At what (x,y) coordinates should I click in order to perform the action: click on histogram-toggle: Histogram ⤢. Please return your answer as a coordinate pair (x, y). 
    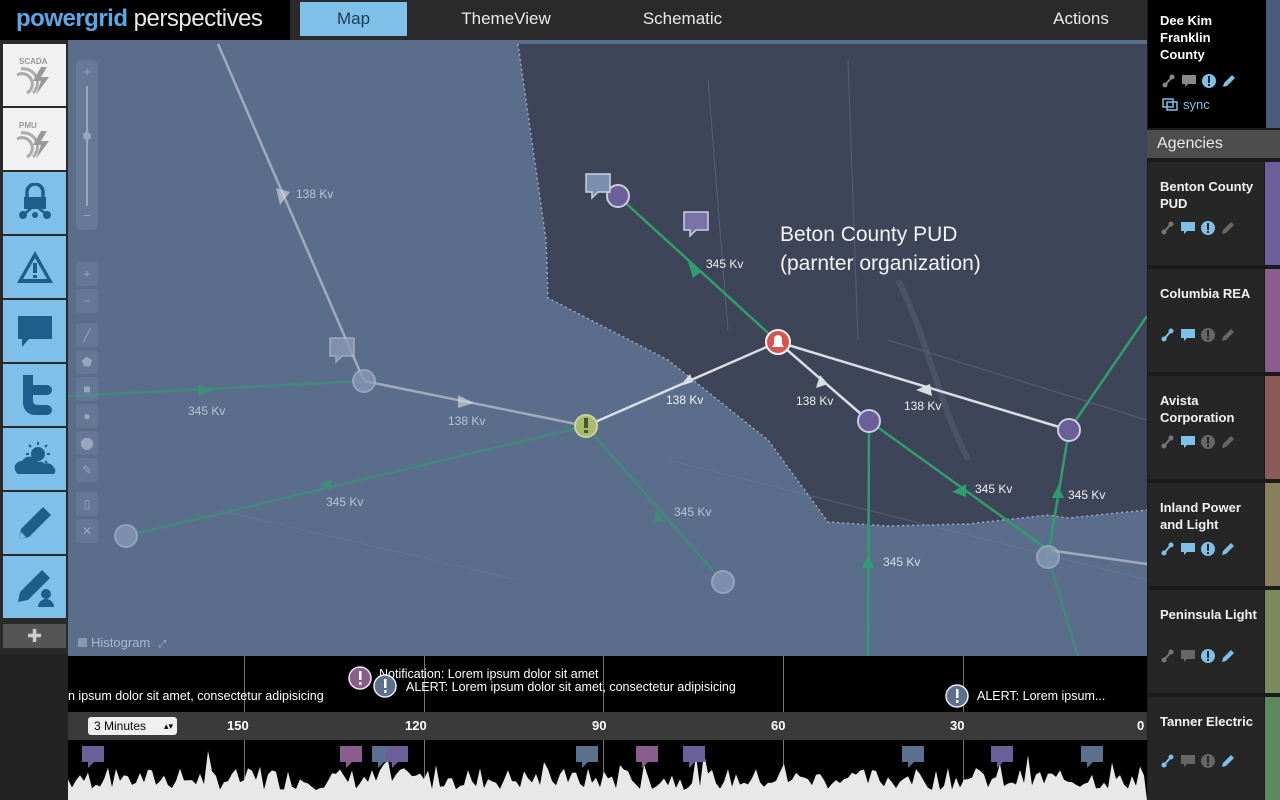
    Looking at the image, I should click on (122, 642).